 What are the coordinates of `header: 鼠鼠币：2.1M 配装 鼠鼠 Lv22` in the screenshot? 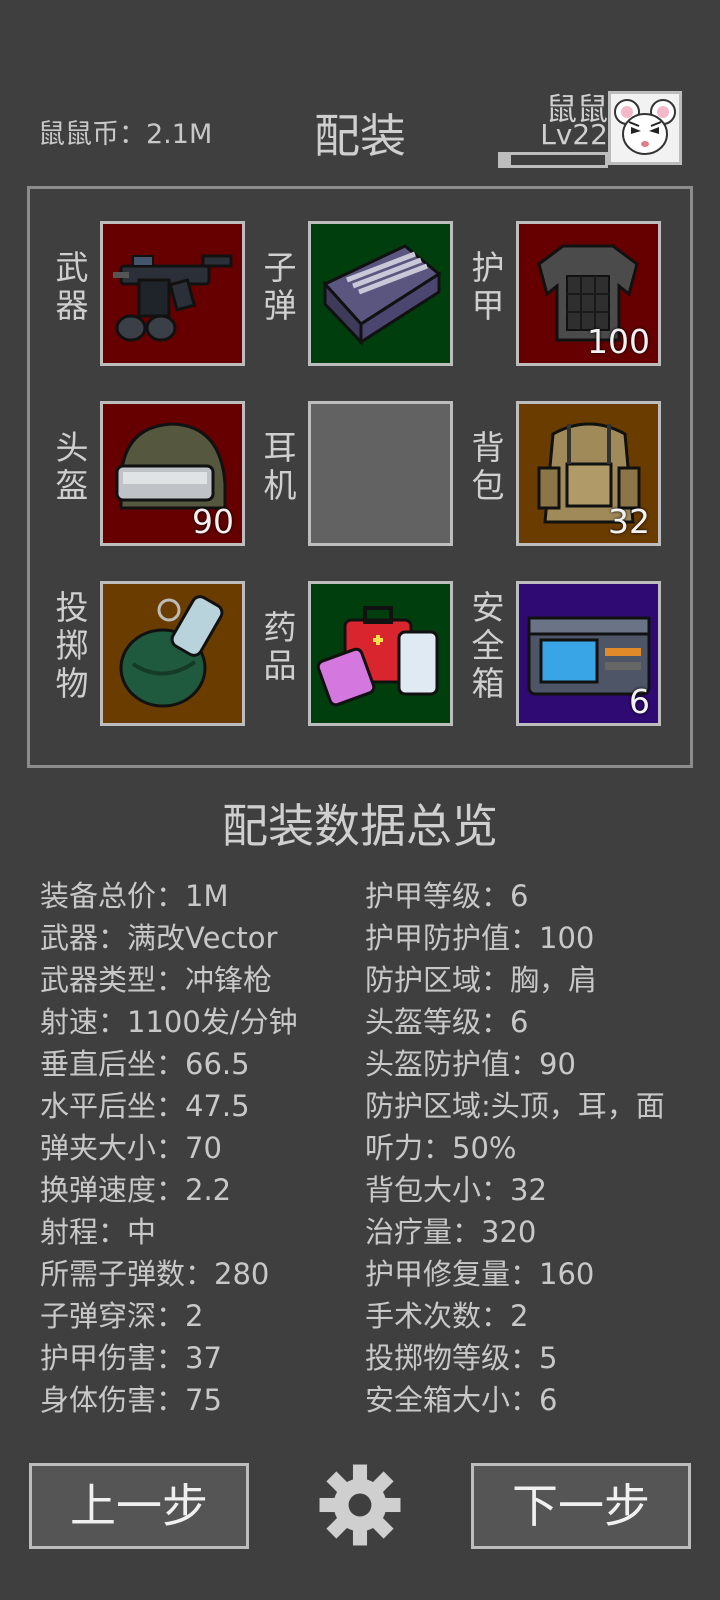 It's located at (360, 90).